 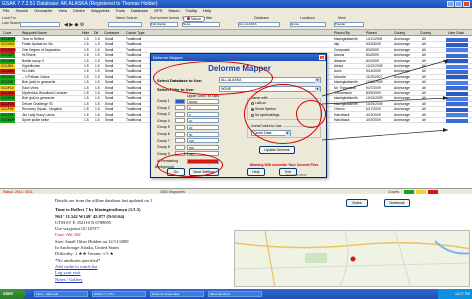 I want to click on start-button: start, so click(x=13, y=294).